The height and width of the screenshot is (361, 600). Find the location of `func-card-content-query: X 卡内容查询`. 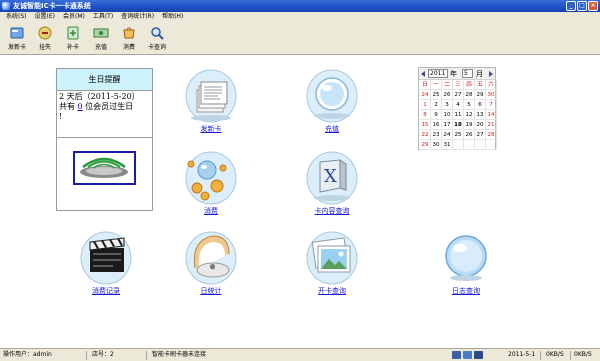

func-card-content-query: X 卡内容查询 is located at coordinates (332, 182).